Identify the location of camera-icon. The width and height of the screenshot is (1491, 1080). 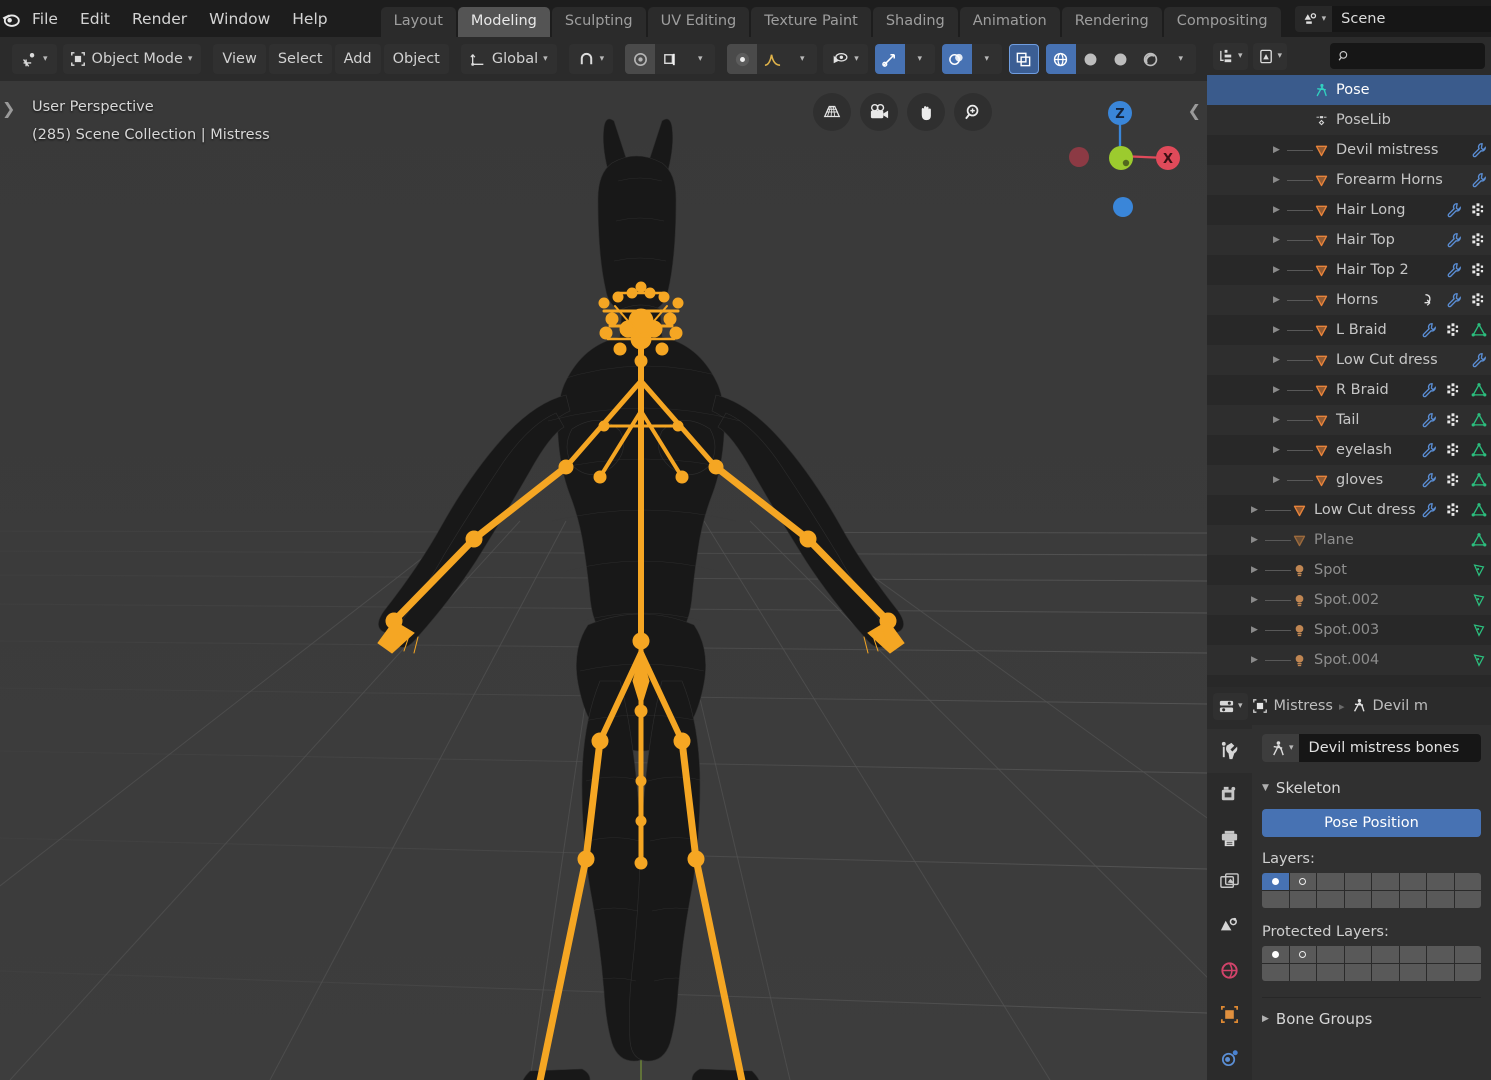
(879, 112).